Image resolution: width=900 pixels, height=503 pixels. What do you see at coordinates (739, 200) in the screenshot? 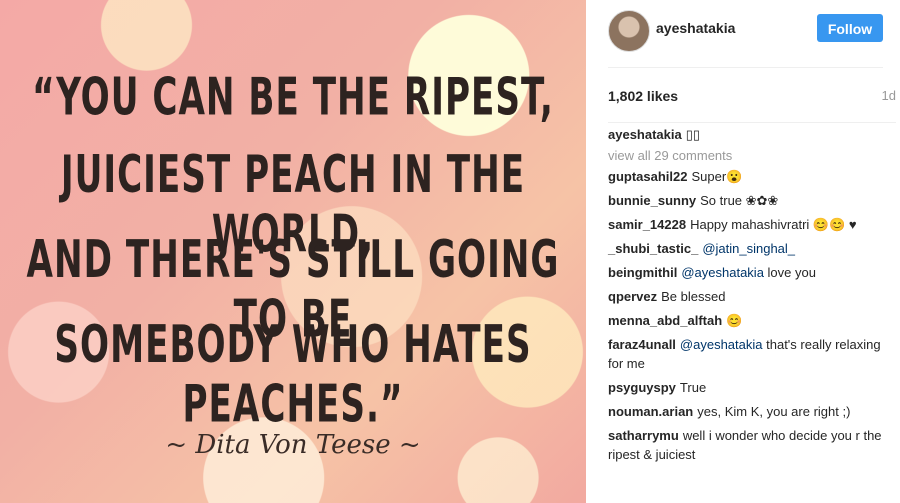
I see `comment-text: So true ❀✿❀` at bounding box center [739, 200].